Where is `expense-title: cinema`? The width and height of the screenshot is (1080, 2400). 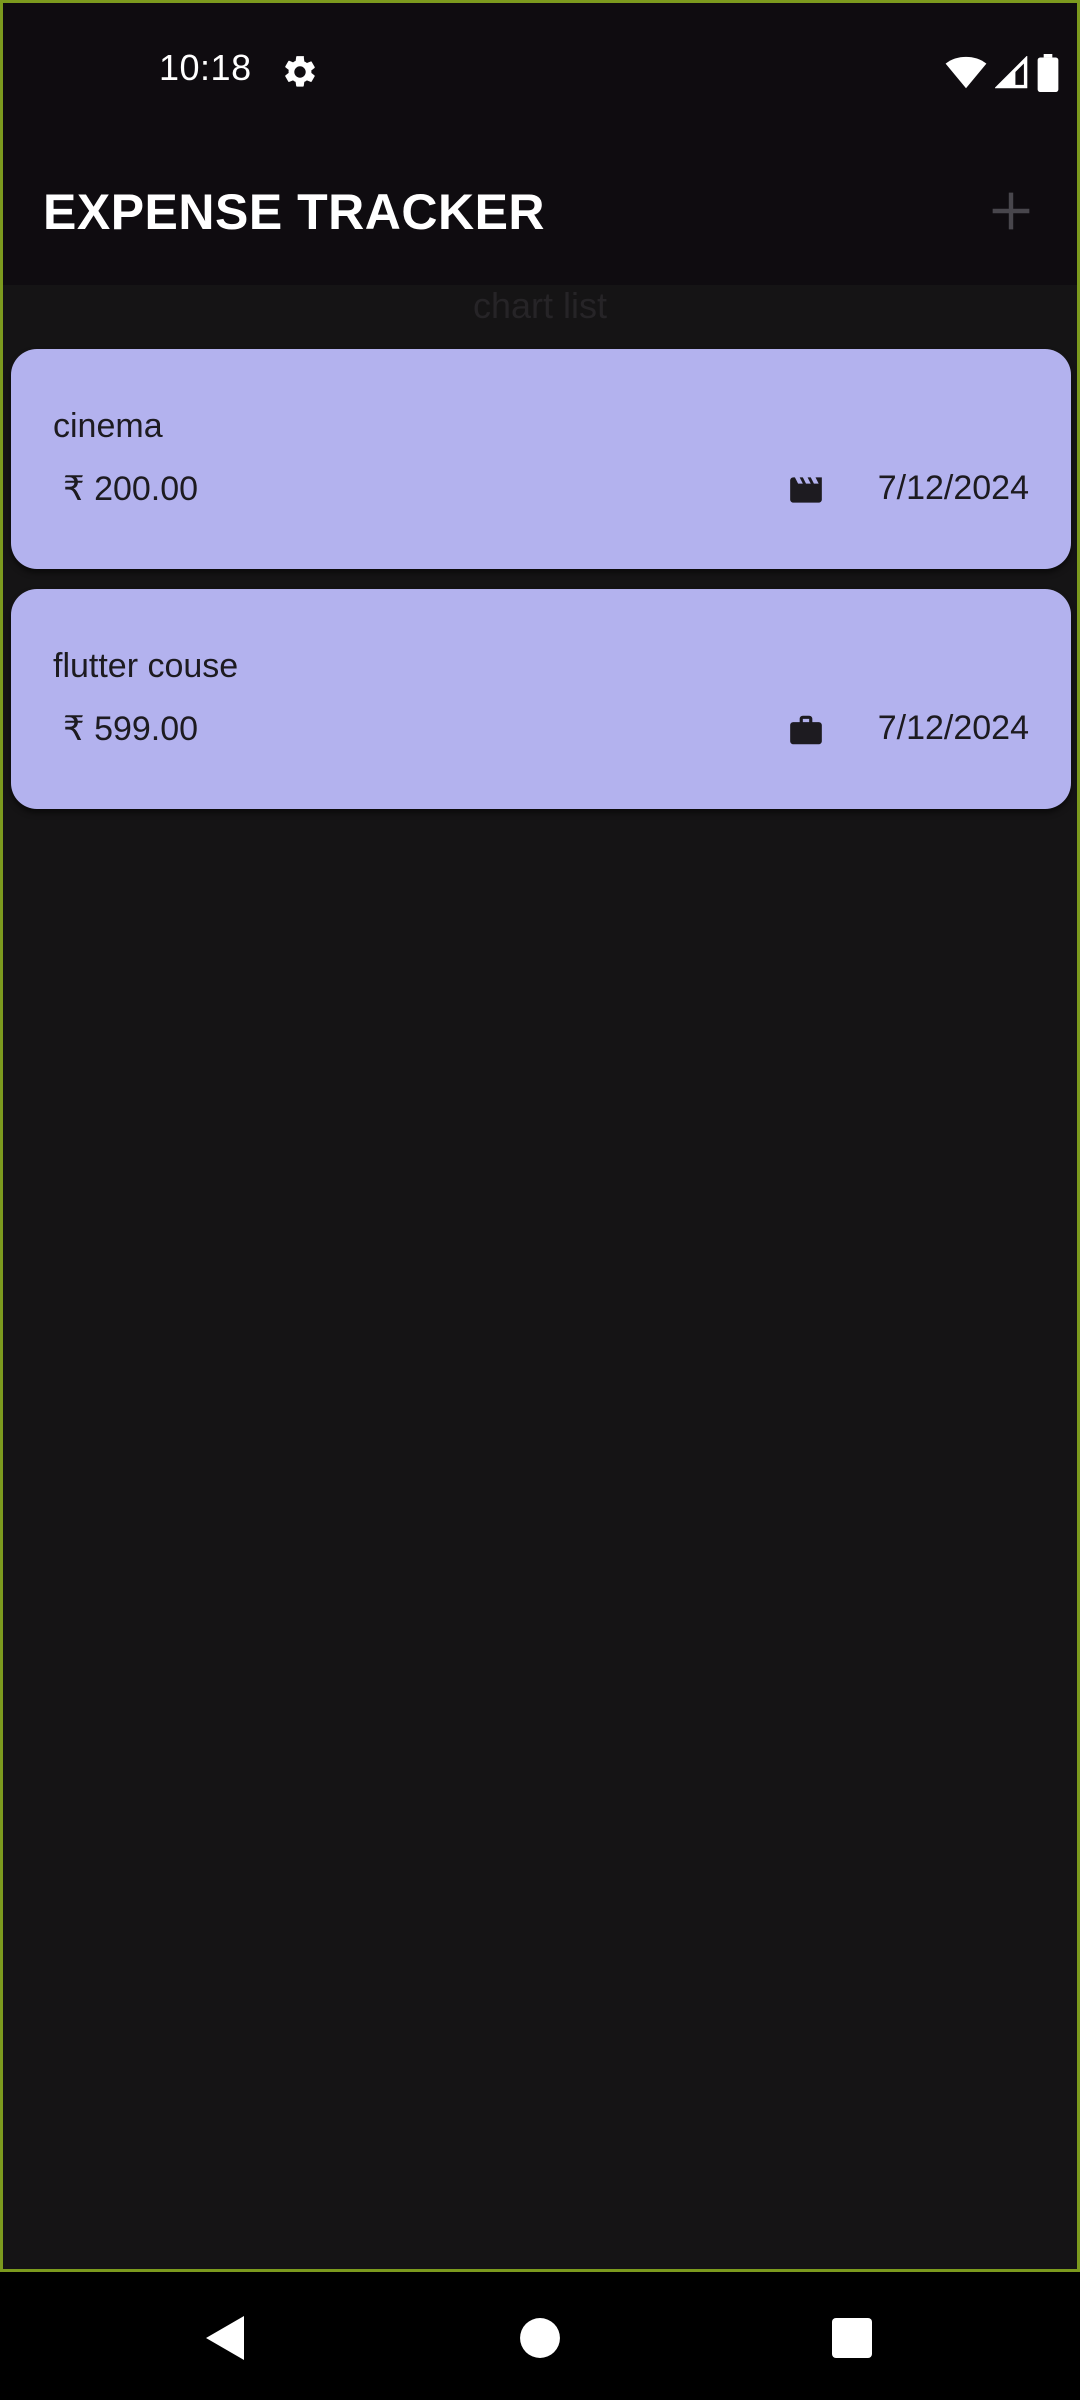 expense-title: cinema is located at coordinates (108, 426).